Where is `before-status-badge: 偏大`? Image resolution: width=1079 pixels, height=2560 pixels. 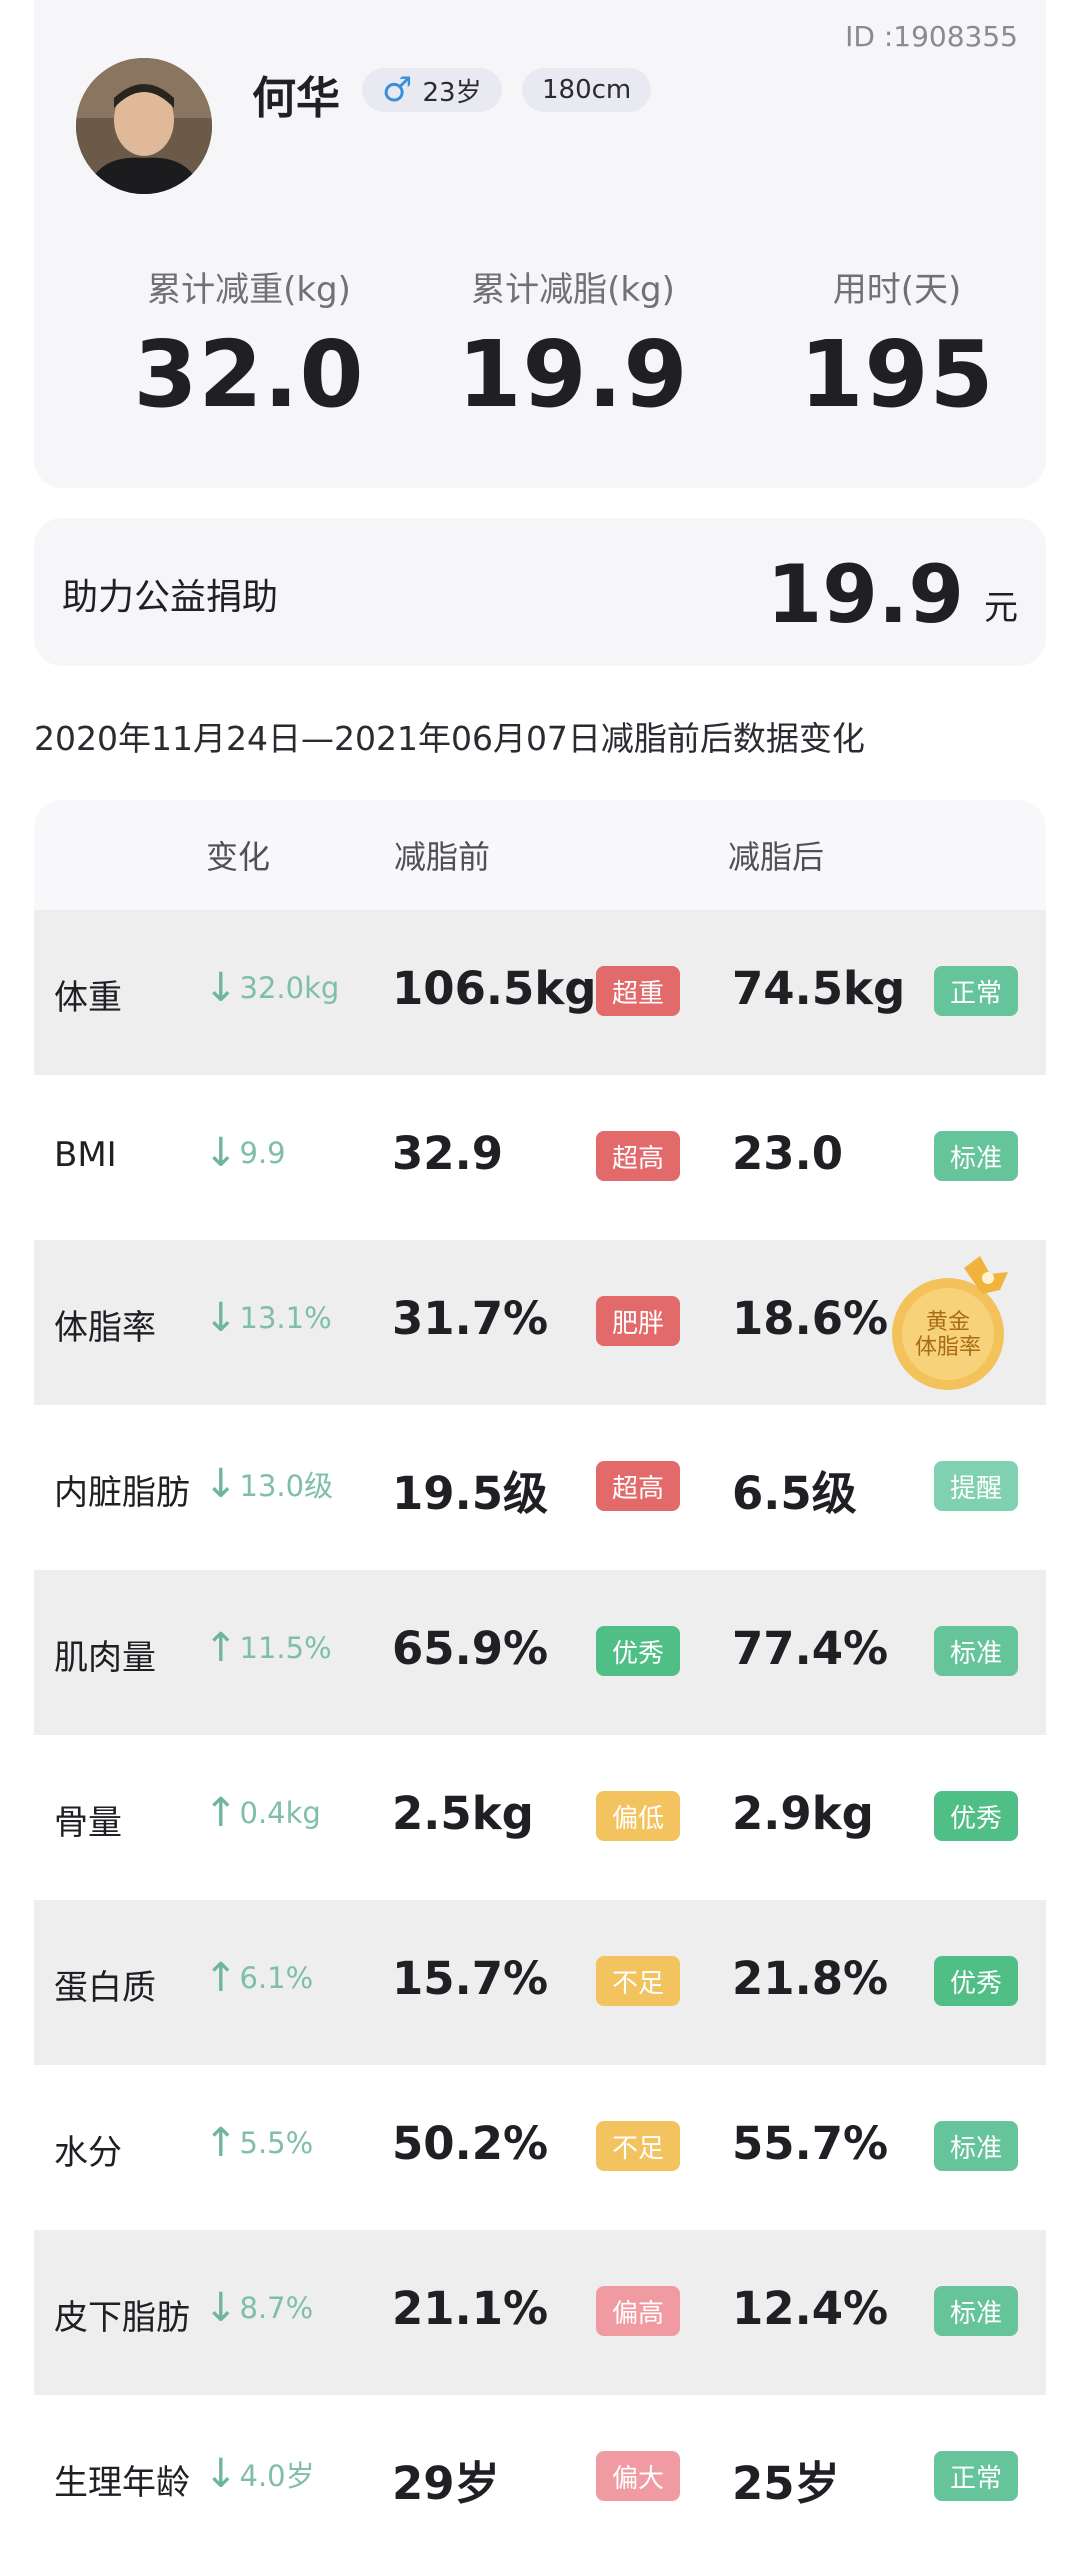
before-status-badge: 偏大 is located at coordinates (638, 2476).